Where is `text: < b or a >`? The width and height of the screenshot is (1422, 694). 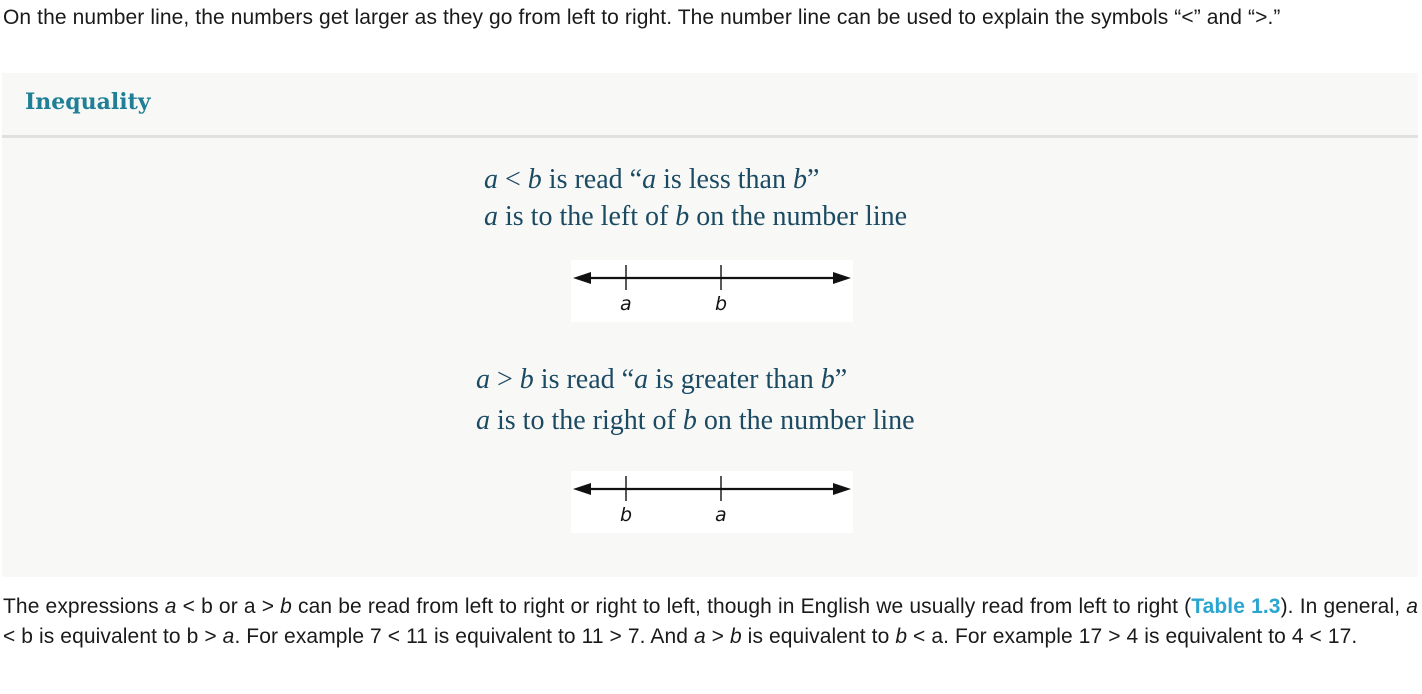
text: < b or a > is located at coordinates (228, 606).